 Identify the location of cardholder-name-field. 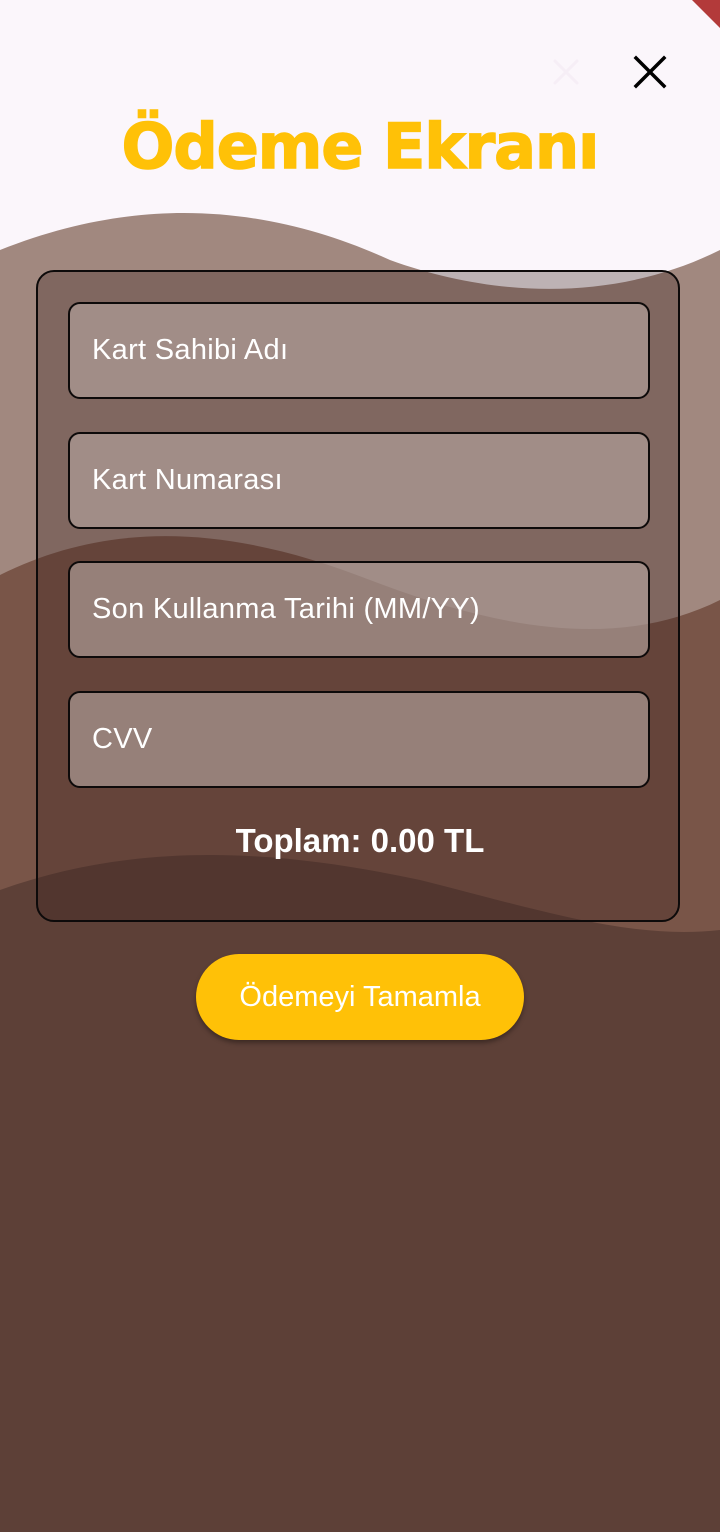
(359, 350).